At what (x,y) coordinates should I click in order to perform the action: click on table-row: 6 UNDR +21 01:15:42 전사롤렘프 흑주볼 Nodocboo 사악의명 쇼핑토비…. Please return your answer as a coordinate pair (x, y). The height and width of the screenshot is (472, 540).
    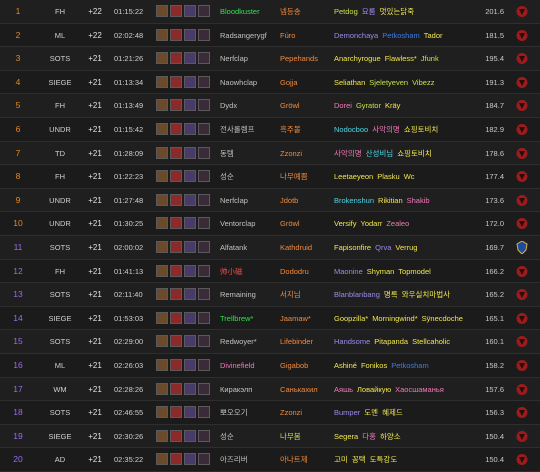
    Looking at the image, I should click on (270, 129).